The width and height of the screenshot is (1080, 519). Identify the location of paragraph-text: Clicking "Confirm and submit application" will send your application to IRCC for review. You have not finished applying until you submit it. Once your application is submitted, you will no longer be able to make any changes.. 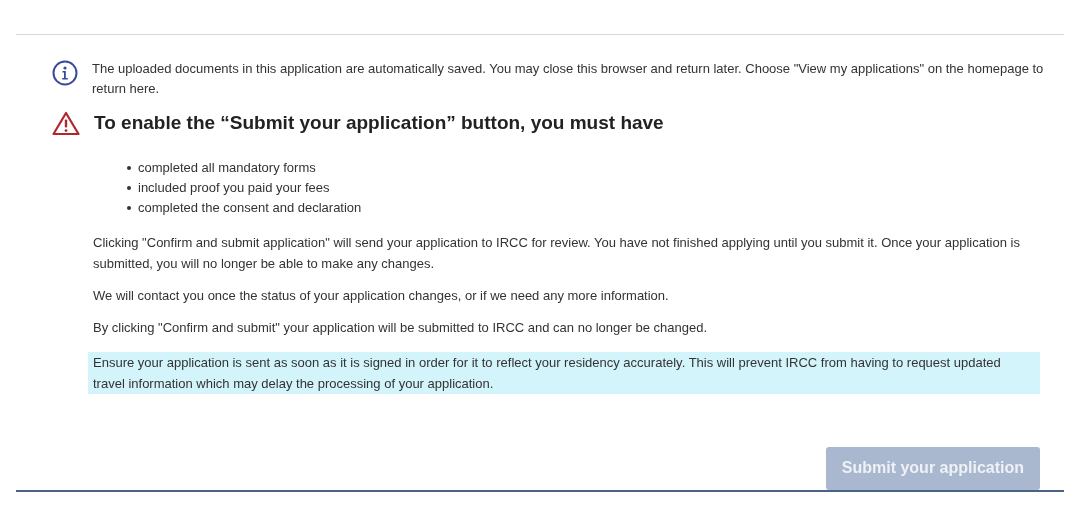
(556, 253).